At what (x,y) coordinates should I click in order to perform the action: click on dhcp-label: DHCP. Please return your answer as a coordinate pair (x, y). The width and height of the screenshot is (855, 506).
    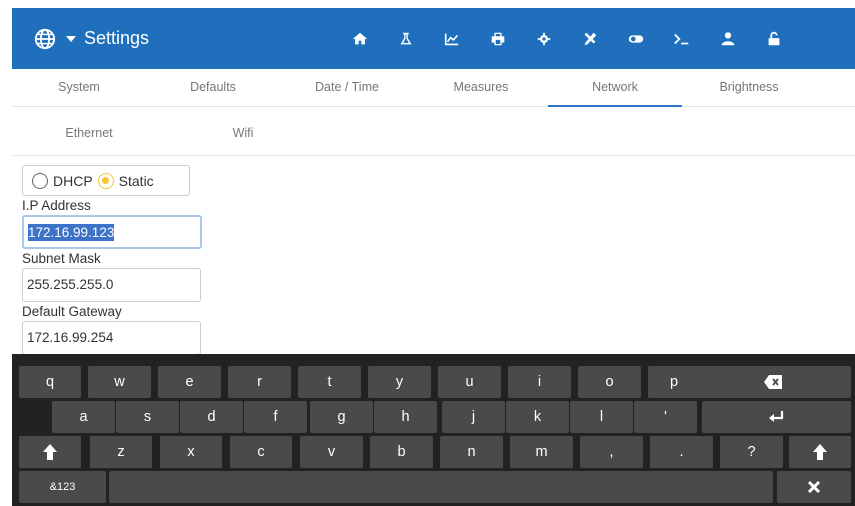
    Looking at the image, I should click on (73, 180).